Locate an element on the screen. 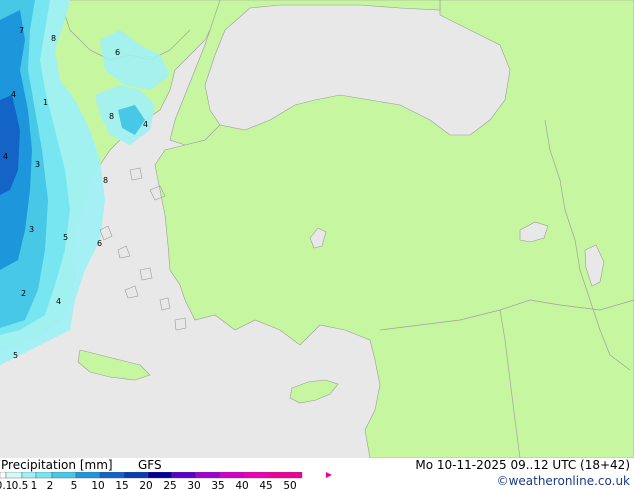 Image resolution: width=634 pixels, height=490 pixels. precip-color-scale: 0.10.5125101520253035404550 is located at coordinates (166, 481).